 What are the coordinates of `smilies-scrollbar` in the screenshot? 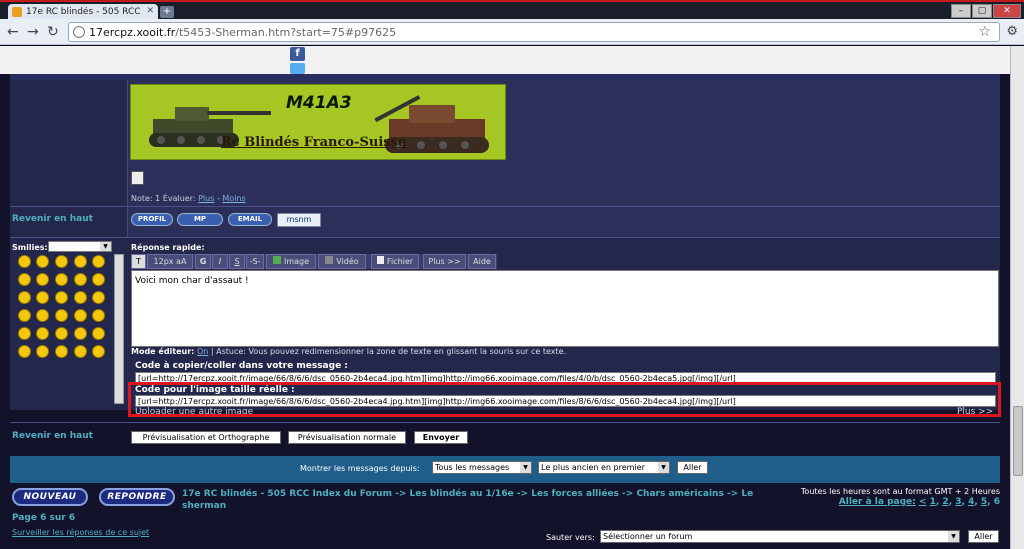 It's located at (119, 329).